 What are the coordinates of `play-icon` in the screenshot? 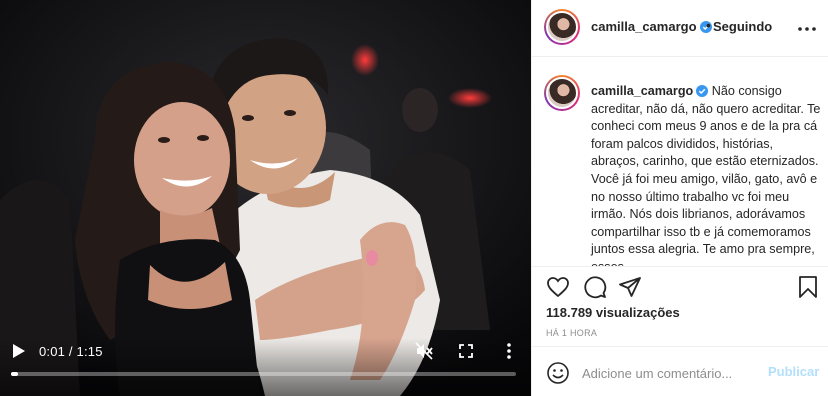 It's located at (19, 351).